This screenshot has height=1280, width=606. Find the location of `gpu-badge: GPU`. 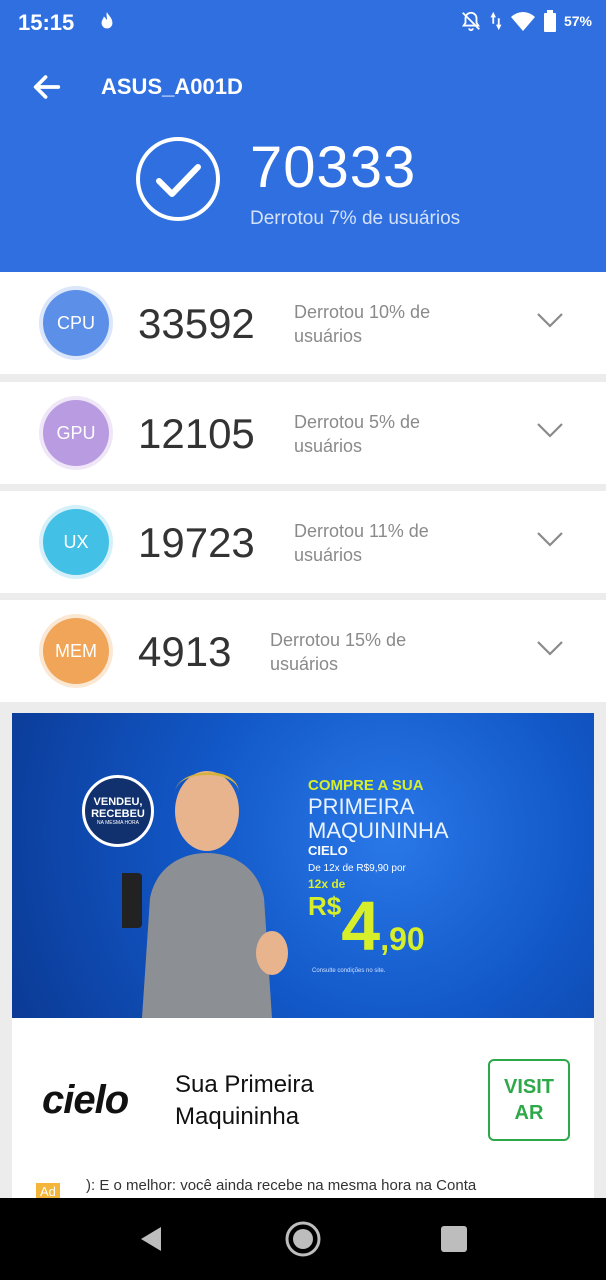

gpu-badge: GPU is located at coordinates (76, 433).